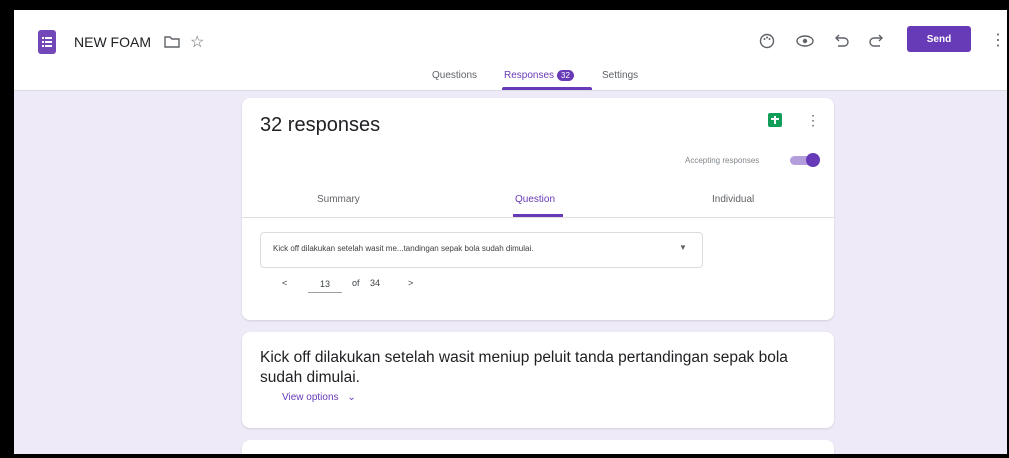 The width and height of the screenshot is (1009, 458). Describe the element at coordinates (547, 88) in the screenshot. I see `active-tab-indicator` at that location.